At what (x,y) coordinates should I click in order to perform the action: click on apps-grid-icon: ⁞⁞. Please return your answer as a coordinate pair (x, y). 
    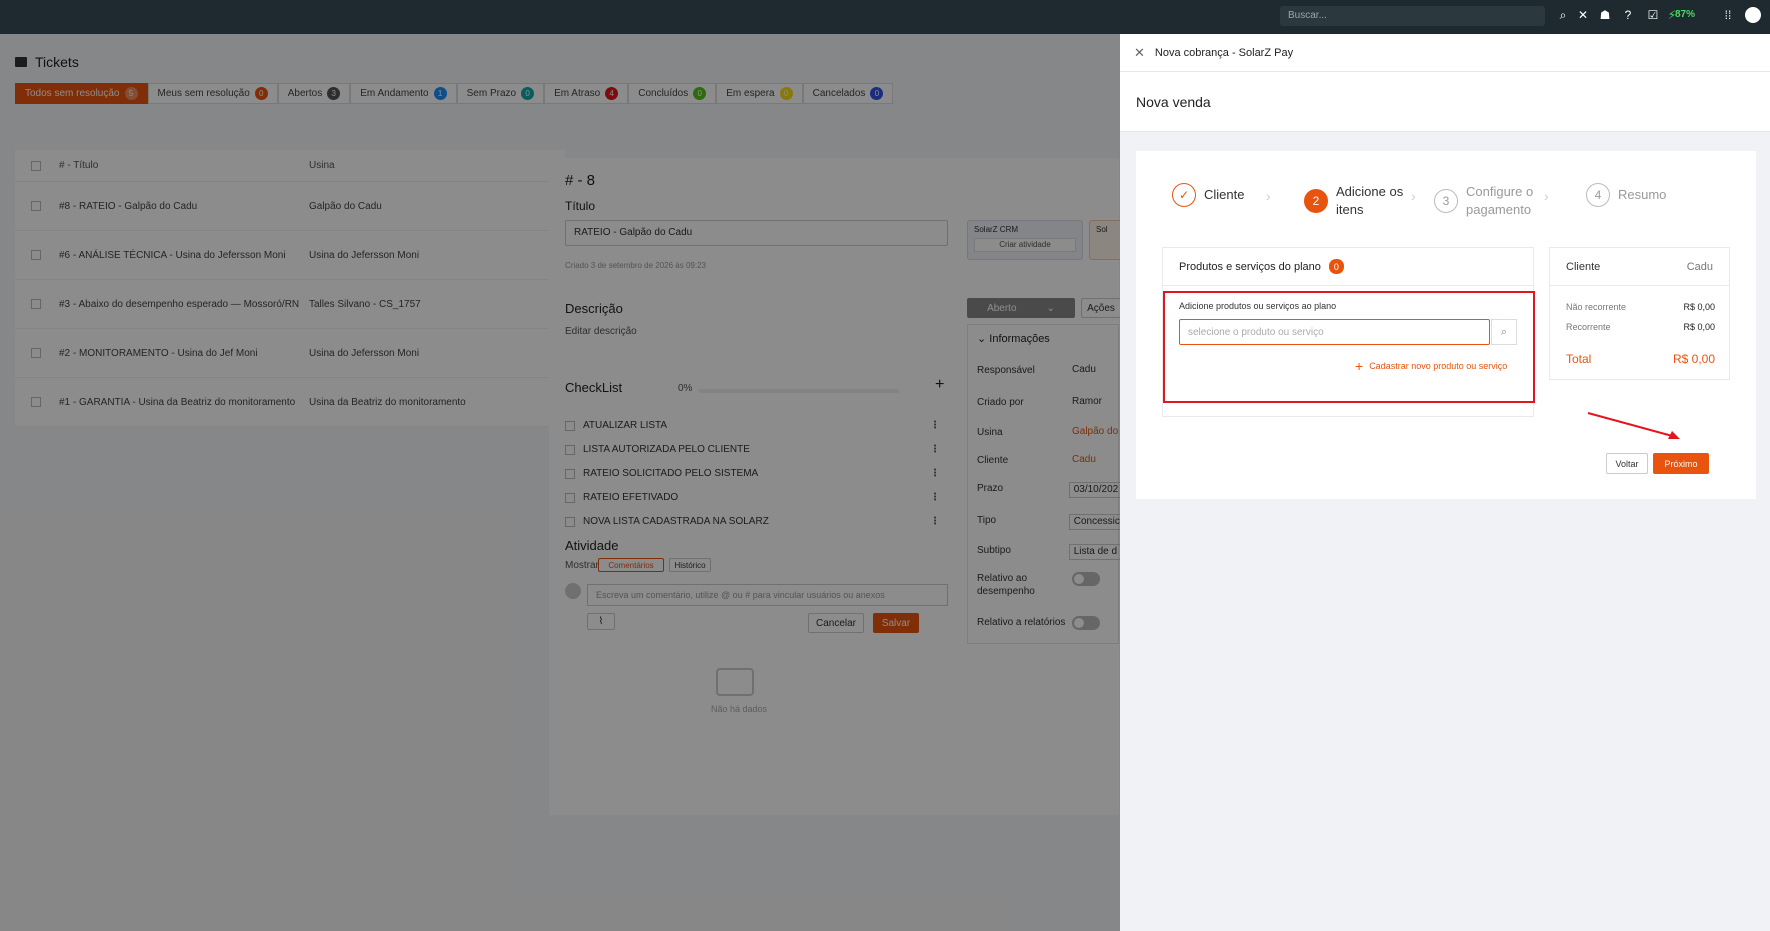
    Looking at the image, I should click on (1728, 16).